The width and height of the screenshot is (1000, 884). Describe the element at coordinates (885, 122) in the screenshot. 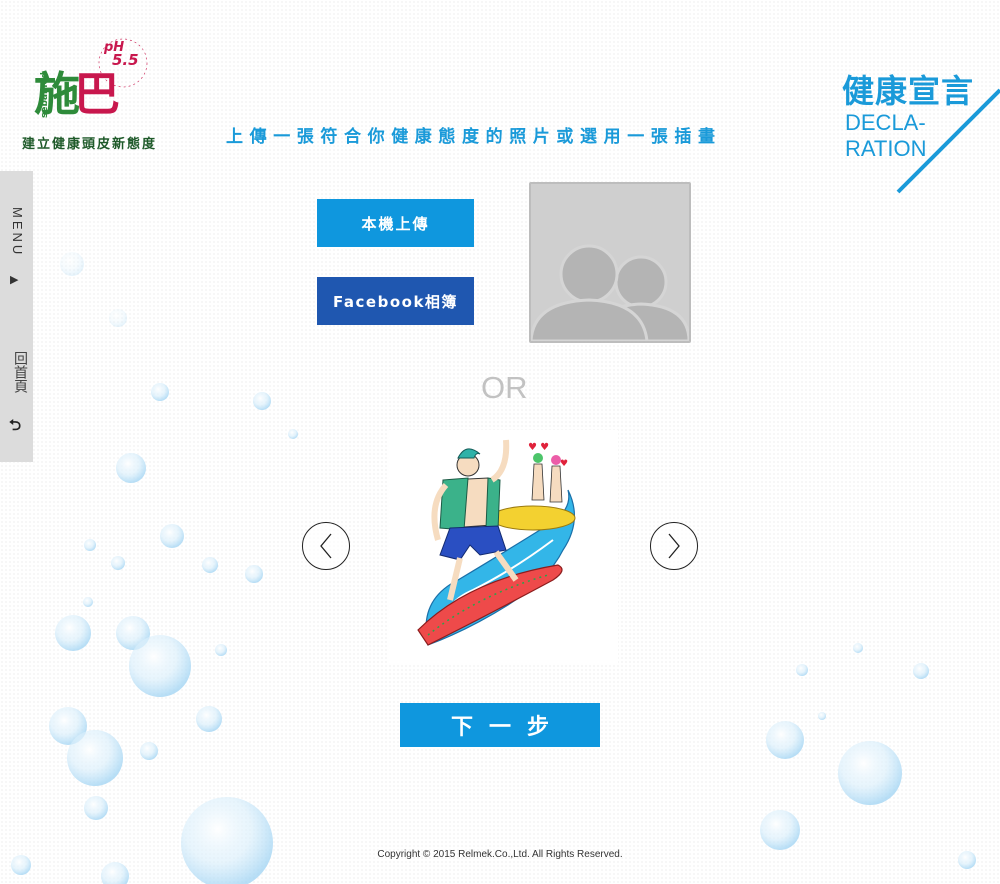

I see `declaration-sub-line1: DECLA-` at that location.